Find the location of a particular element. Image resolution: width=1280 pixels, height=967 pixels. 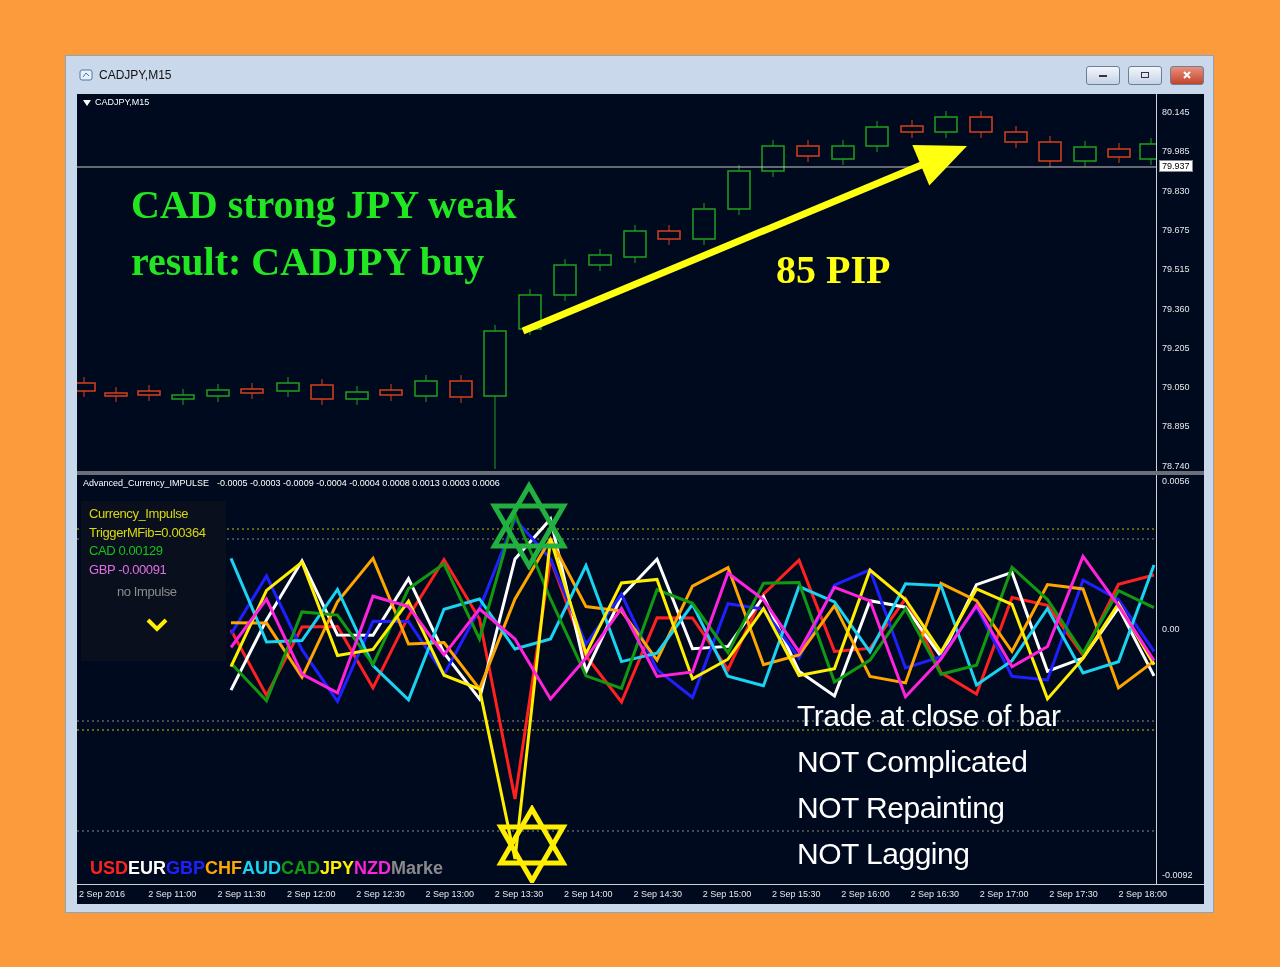

currency-label: EUR is located at coordinates (147, 868).